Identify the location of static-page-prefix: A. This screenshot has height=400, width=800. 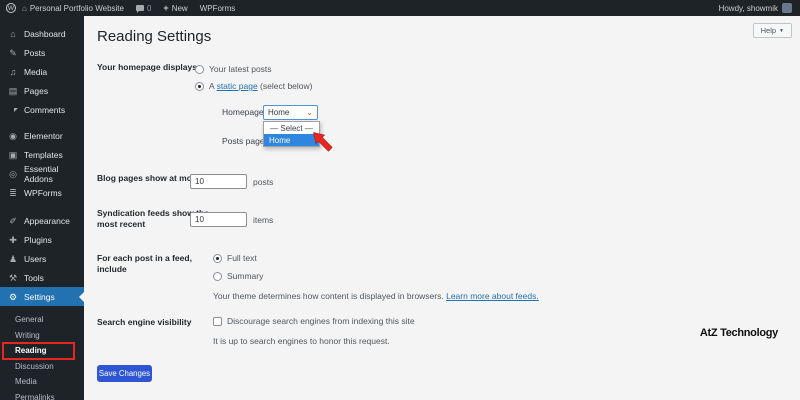
(213, 86).